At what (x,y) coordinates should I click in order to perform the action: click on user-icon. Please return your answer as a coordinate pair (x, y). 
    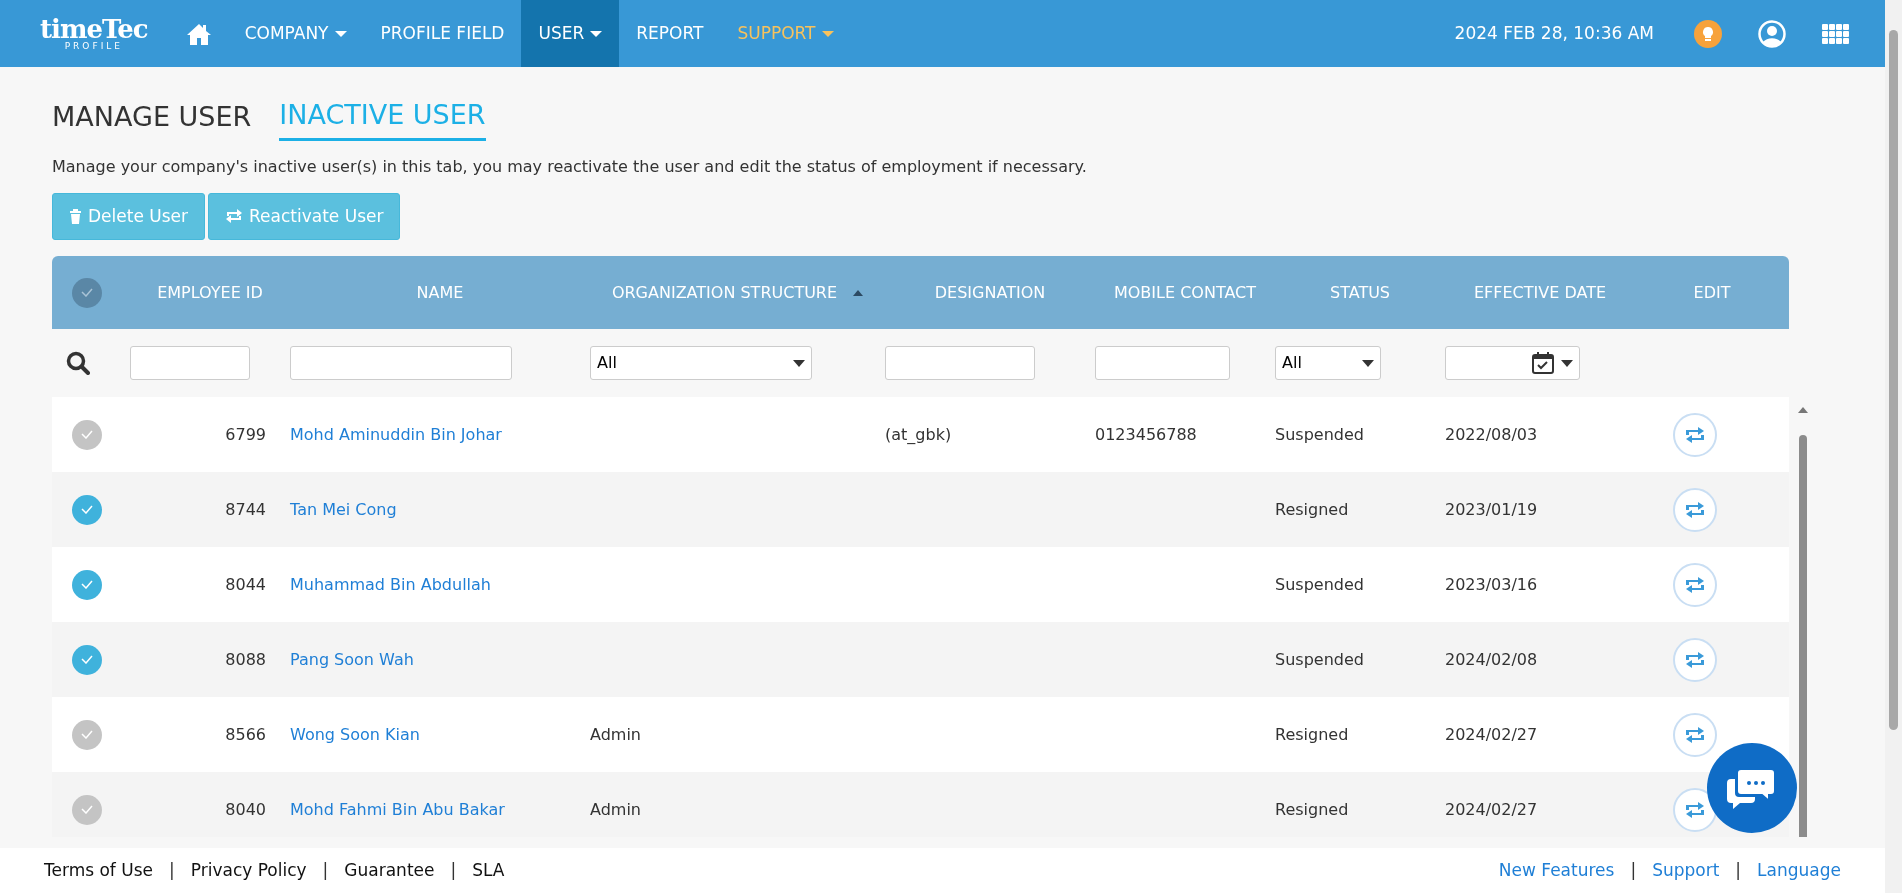
    Looking at the image, I should click on (1772, 33).